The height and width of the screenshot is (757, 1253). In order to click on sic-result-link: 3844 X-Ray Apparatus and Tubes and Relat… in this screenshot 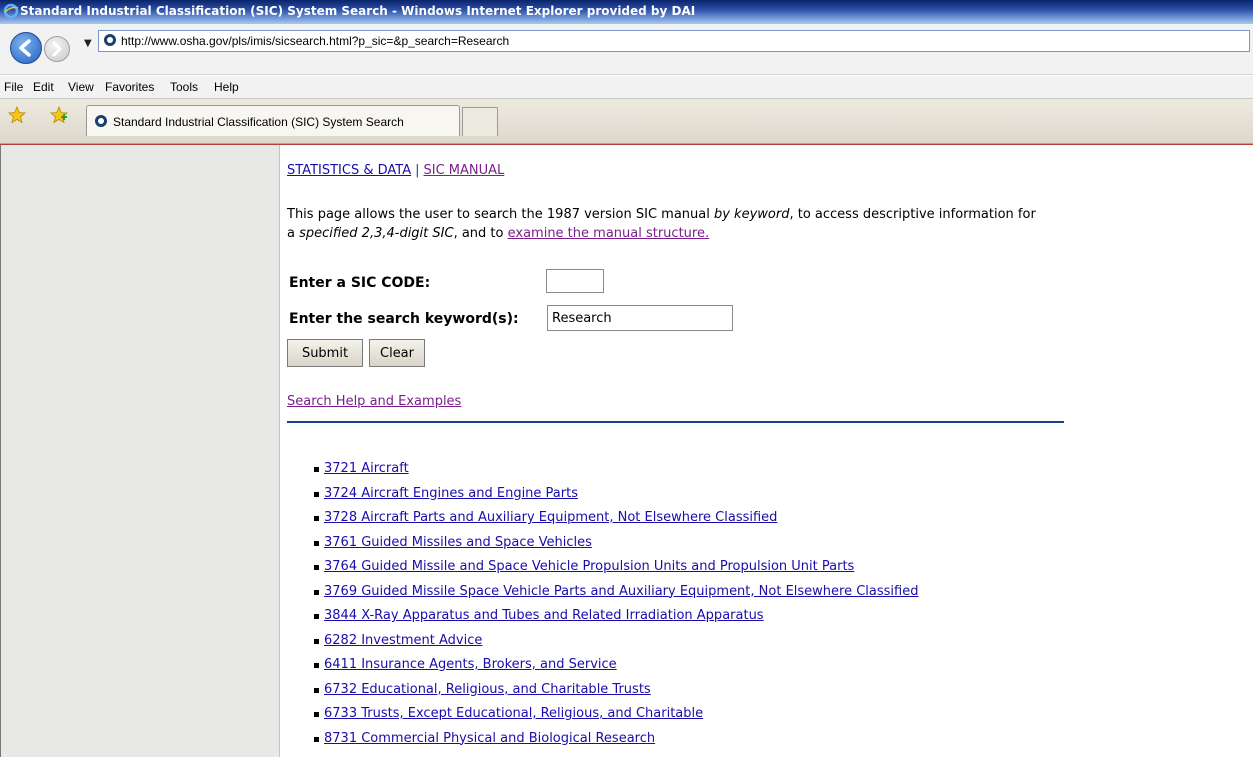, I will do `click(544, 615)`.